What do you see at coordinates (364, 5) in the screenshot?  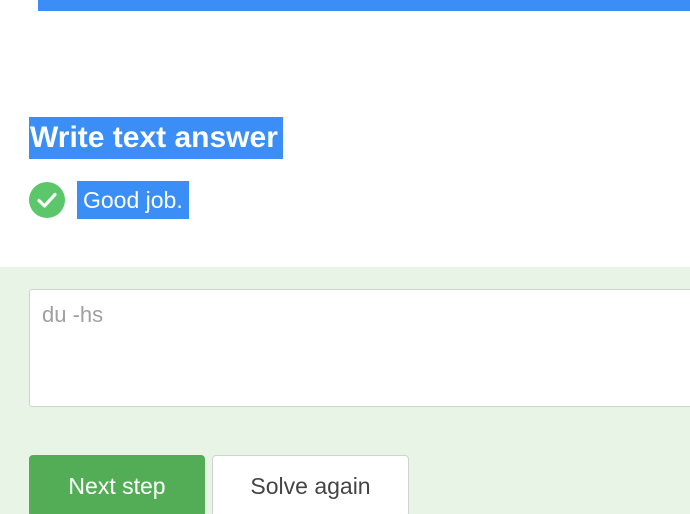 I see `selected-text-strip` at bounding box center [364, 5].